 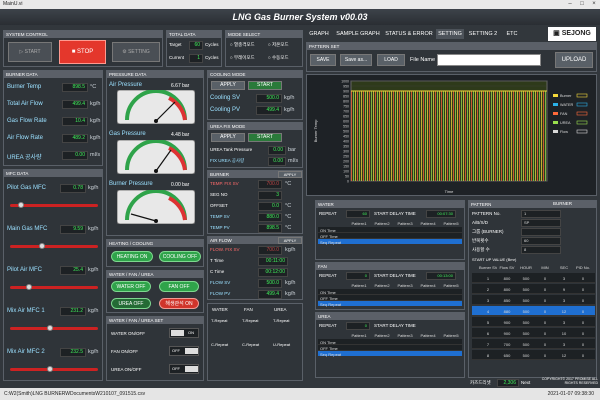 I want to click on start-delay-value: 00:13:00, so click(x=441, y=276).